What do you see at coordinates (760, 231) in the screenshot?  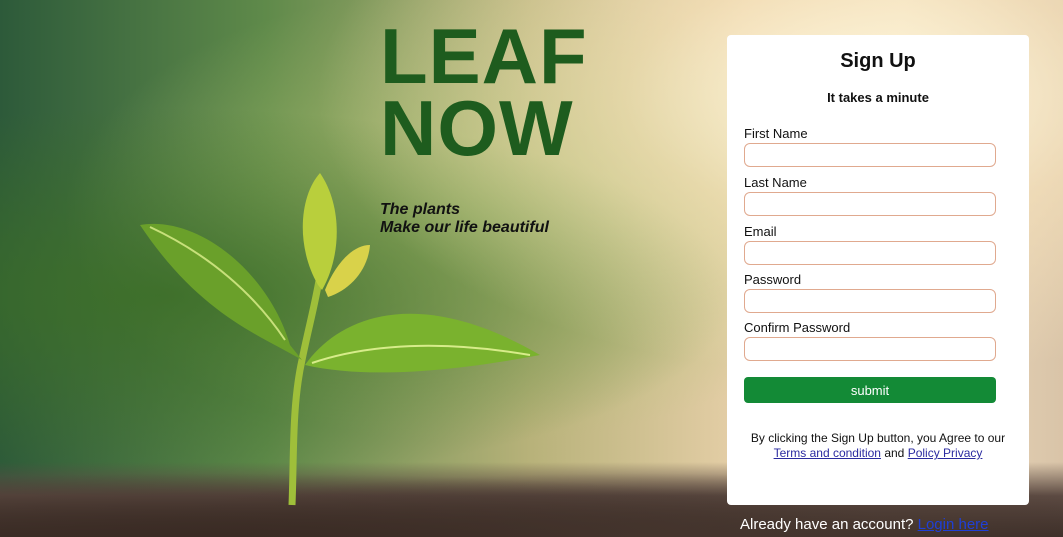 I see `email-label: Email` at bounding box center [760, 231].